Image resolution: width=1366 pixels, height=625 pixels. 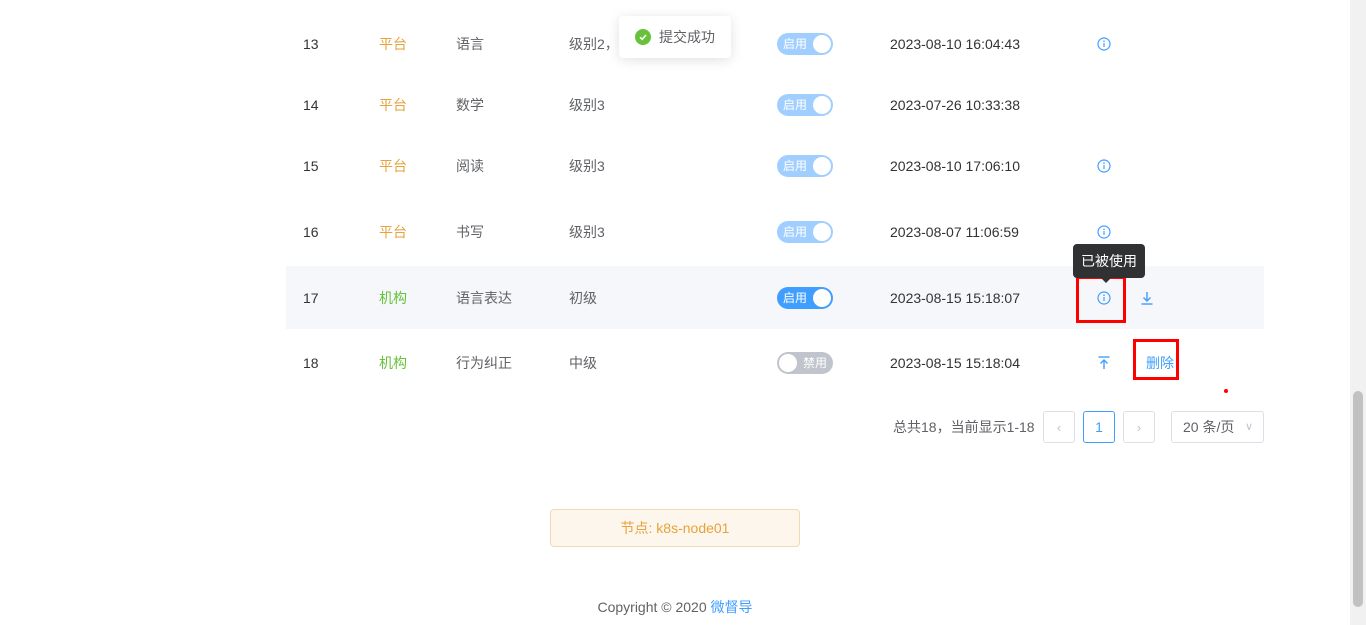 What do you see at coordinates (583, 297) in the screenshot?
I see `row-level: 初级` at bounding box center [583, 297].